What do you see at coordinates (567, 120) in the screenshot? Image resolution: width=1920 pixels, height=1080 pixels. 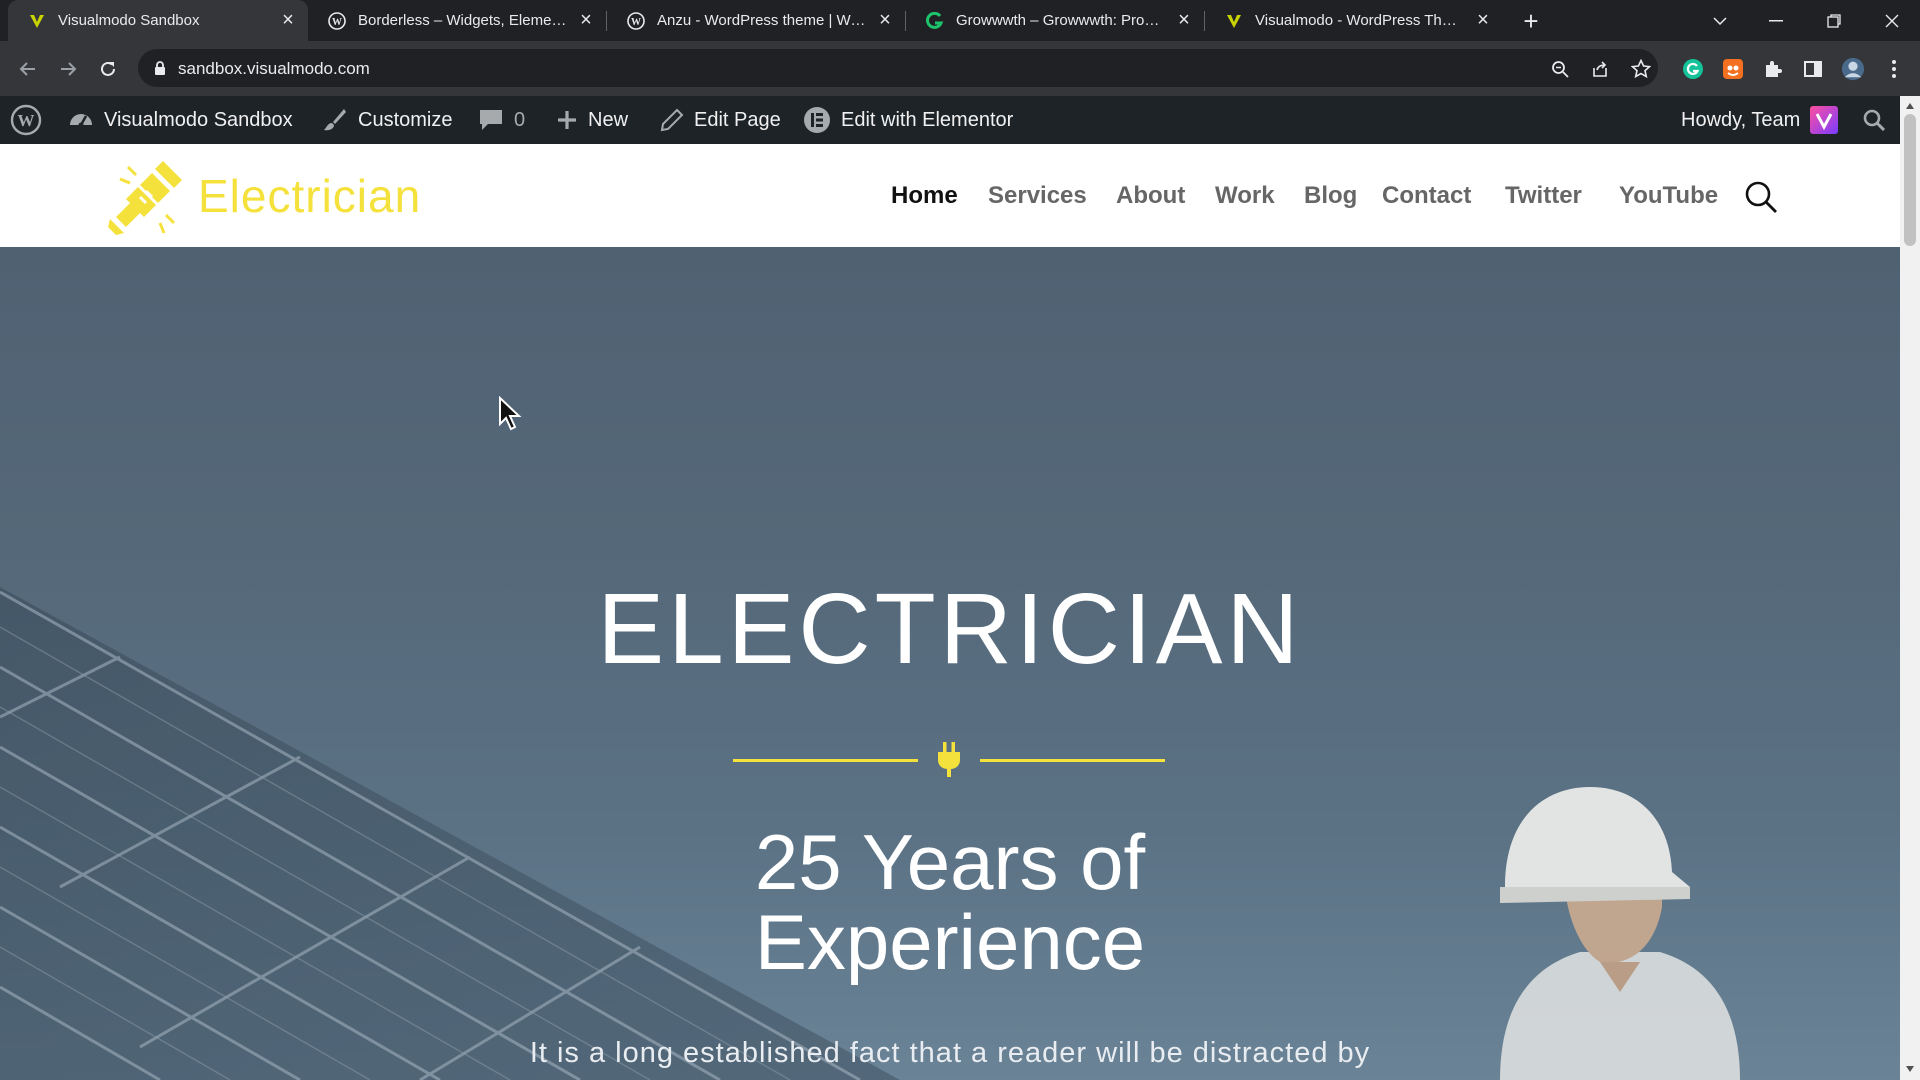 I see `plus-icon` at bounding box center [567, 120].